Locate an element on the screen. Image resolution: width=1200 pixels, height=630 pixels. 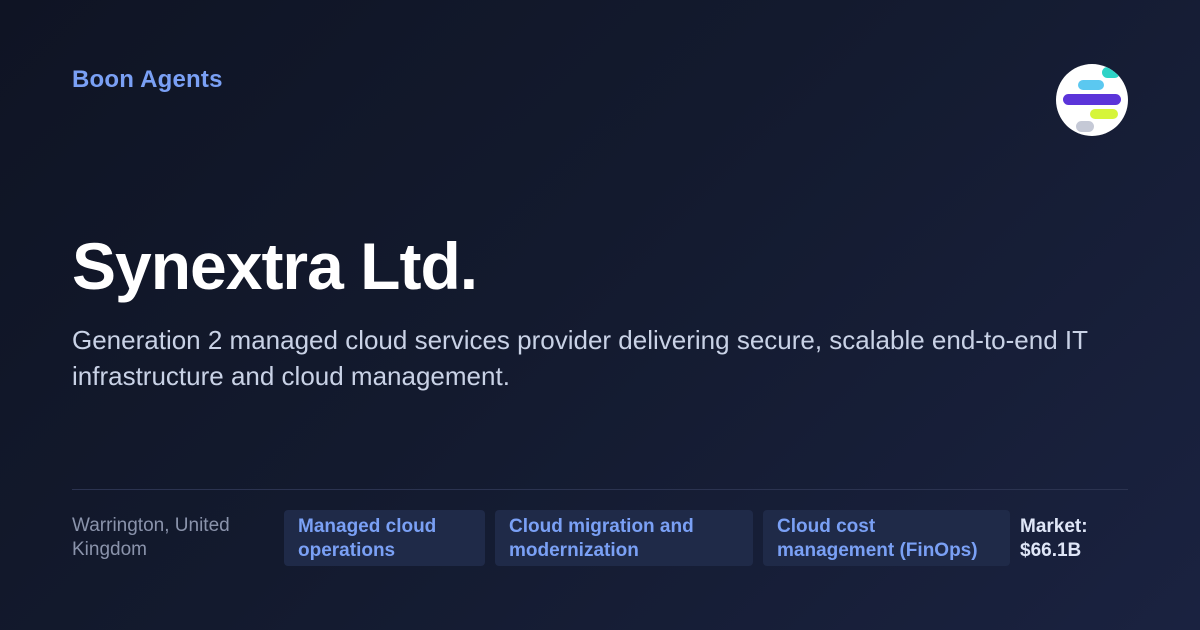
boon-agents-logo-icon is located at coordinates (1092, 100).